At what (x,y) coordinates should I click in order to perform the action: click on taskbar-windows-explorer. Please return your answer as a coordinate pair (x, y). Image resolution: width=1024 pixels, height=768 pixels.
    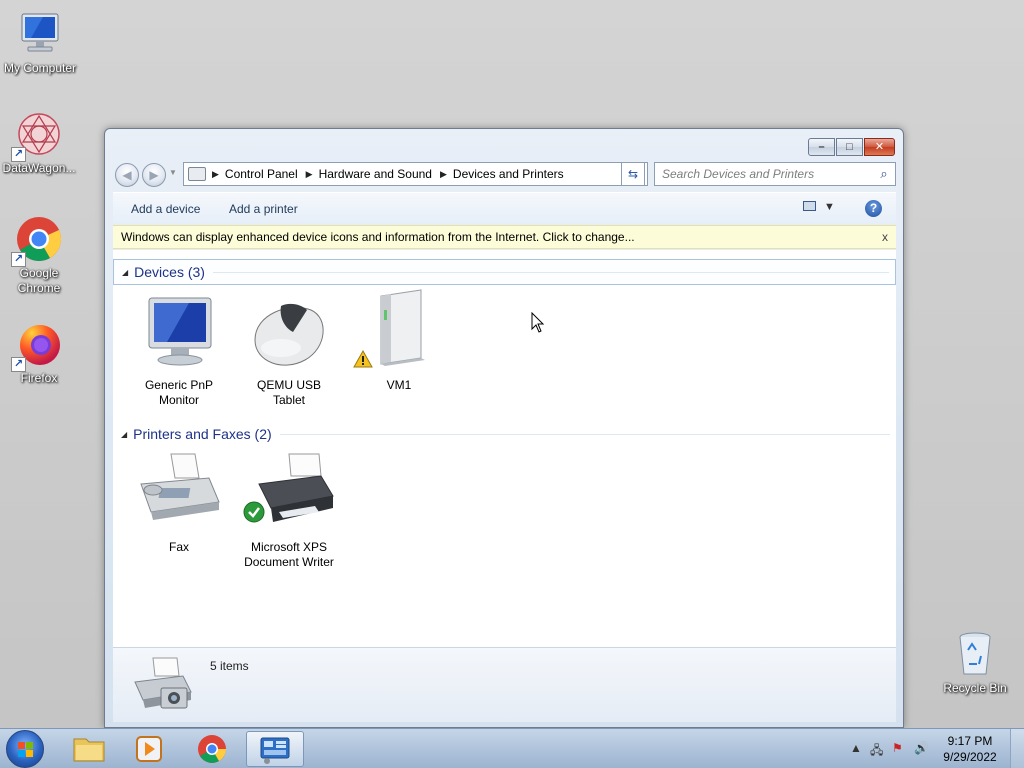
    Looking at the image, I should click on (89, 749).